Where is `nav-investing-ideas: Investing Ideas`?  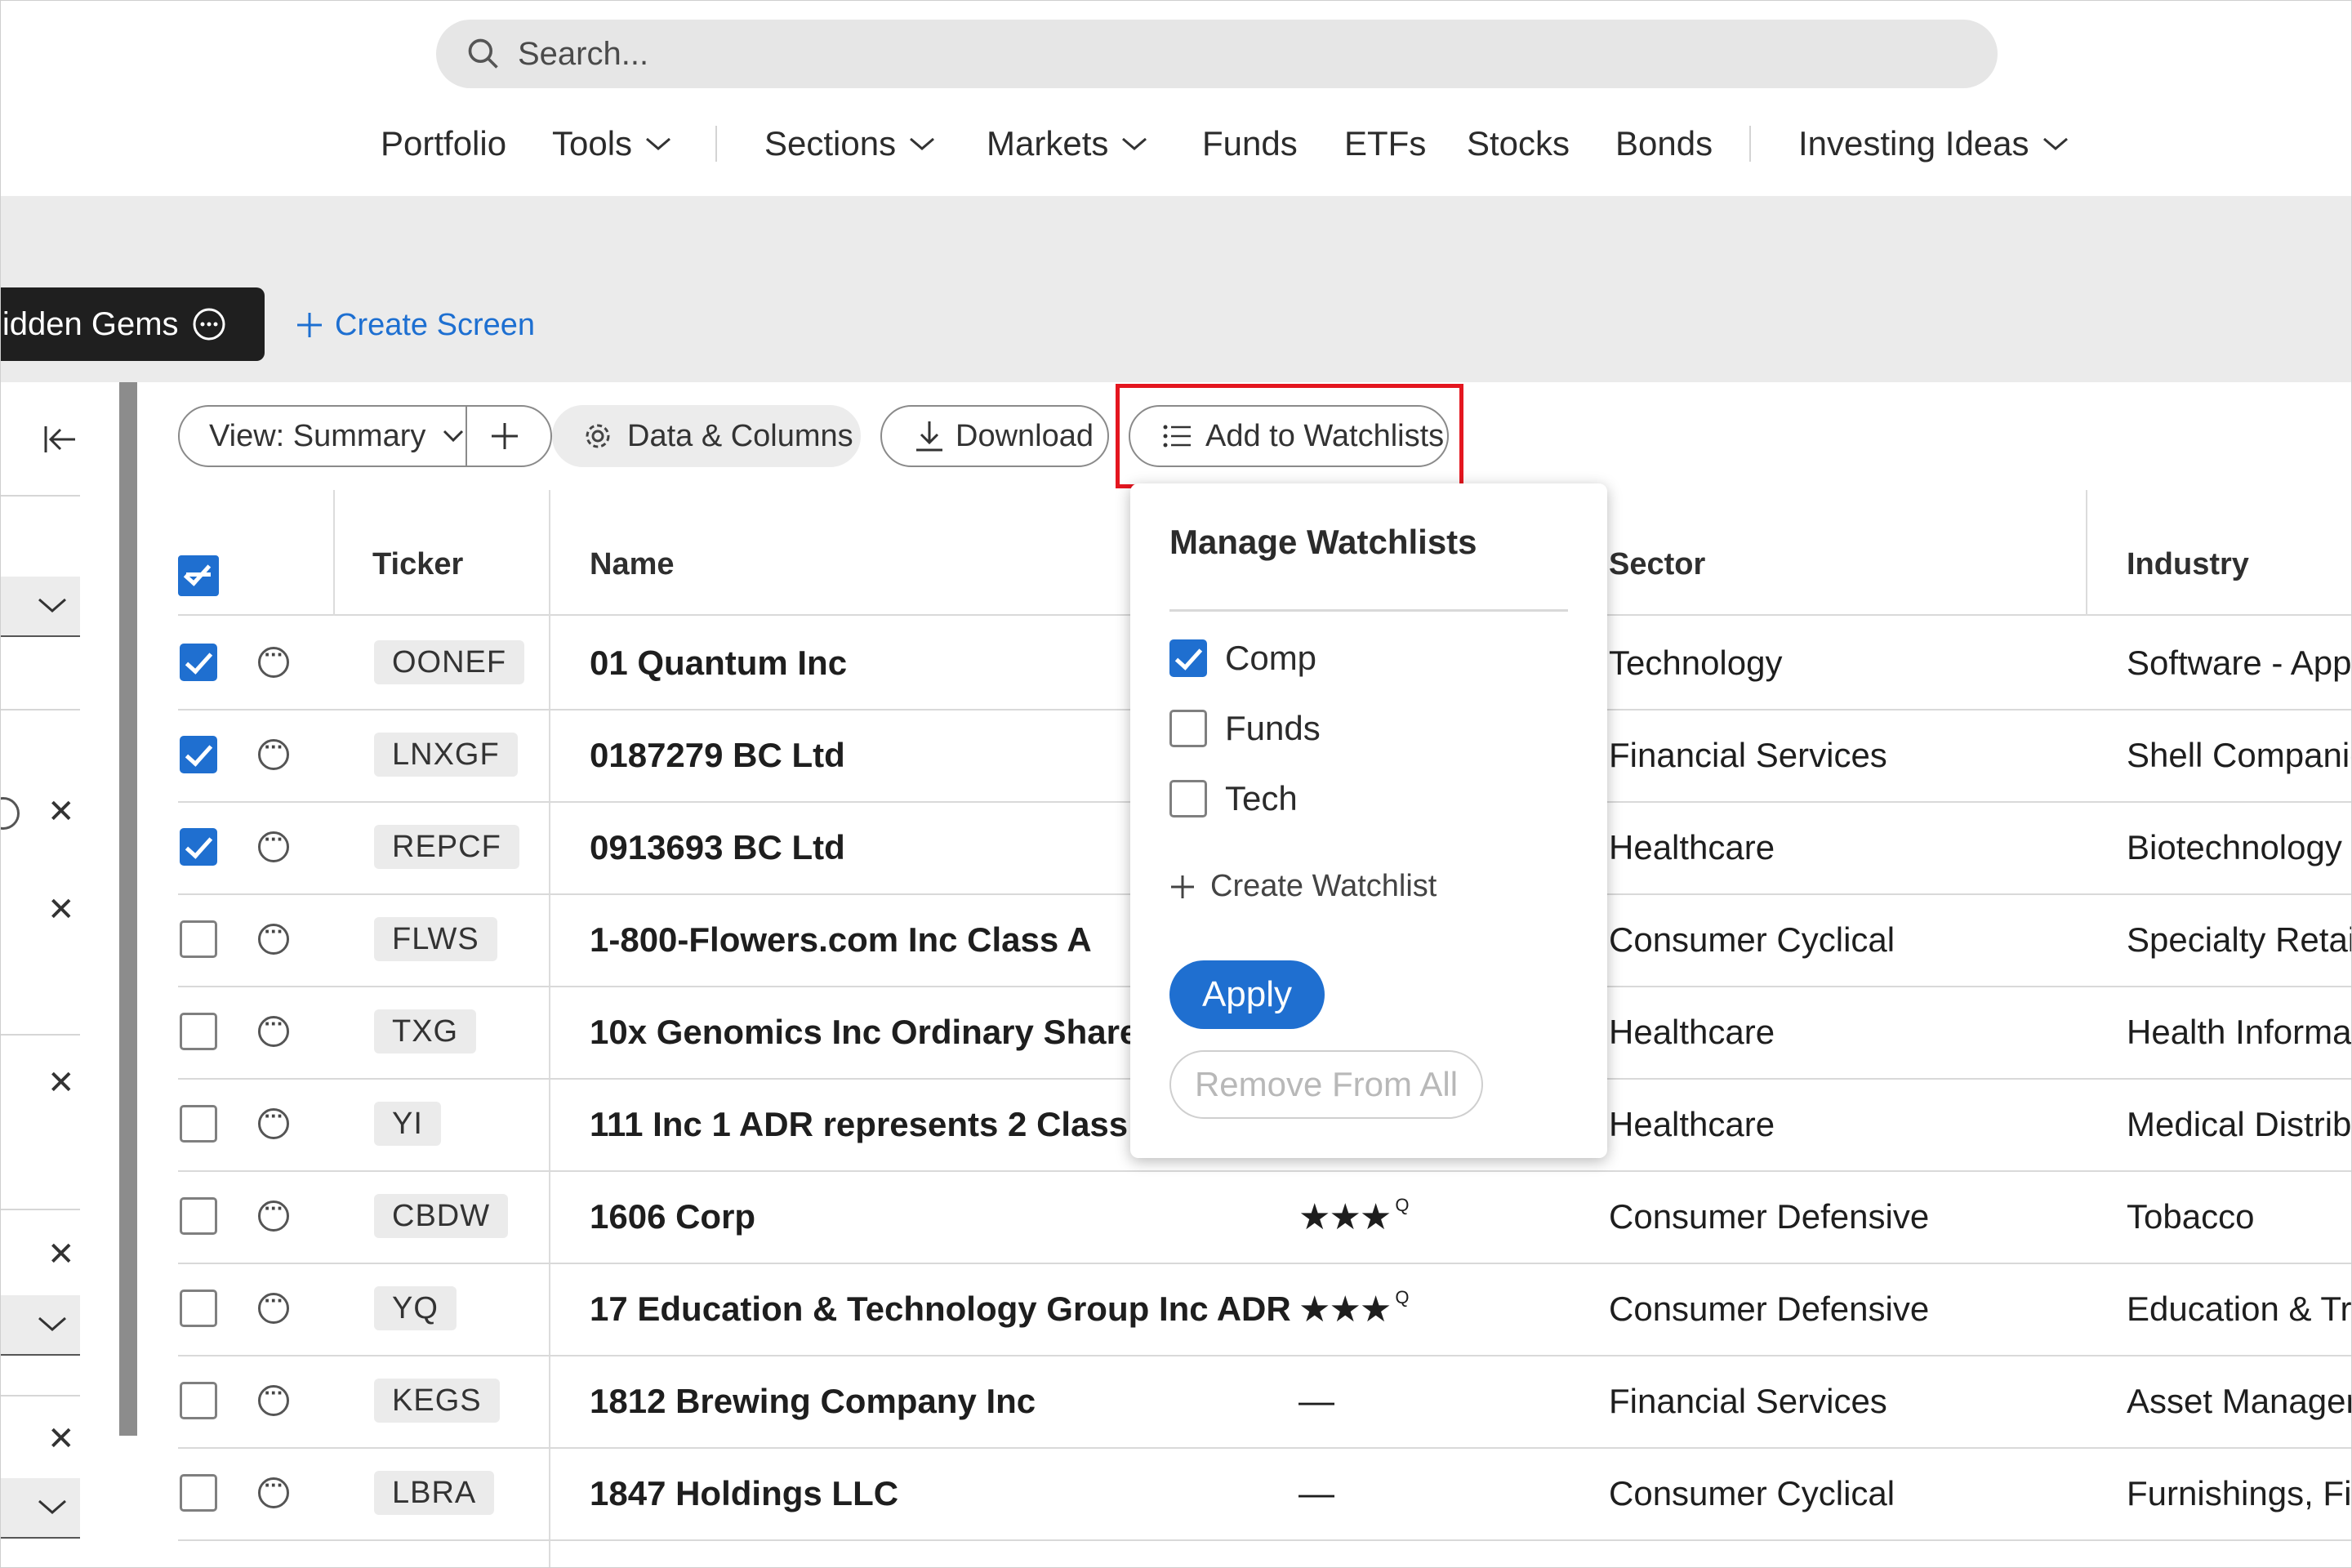
nav-investing-ideas: Investing Ideas is located at coordinates (1934, 143).